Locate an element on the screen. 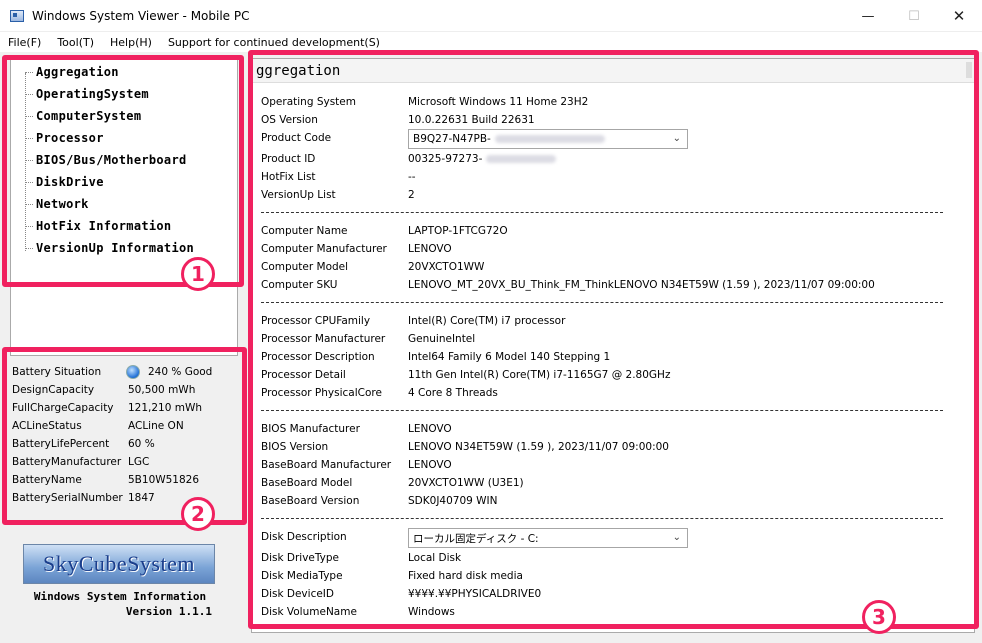  menu-tool: Tool(T) is located at coordinates (75, 42).